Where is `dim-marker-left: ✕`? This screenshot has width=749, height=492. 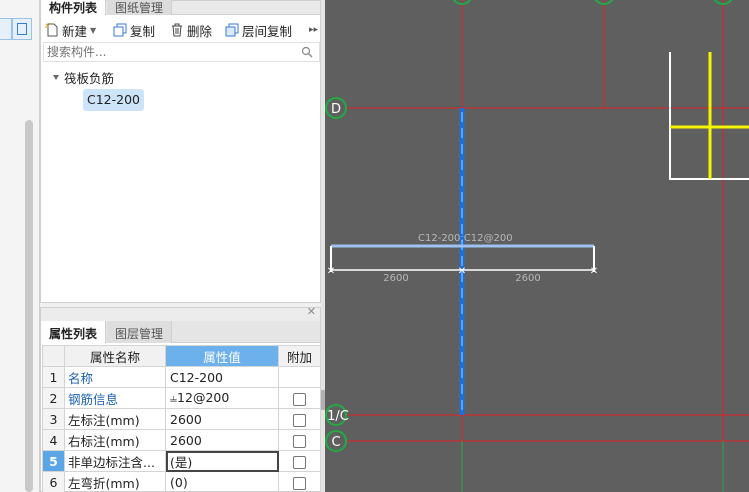 dim-marker-left: ✕ is located at coordinates (331, 271).